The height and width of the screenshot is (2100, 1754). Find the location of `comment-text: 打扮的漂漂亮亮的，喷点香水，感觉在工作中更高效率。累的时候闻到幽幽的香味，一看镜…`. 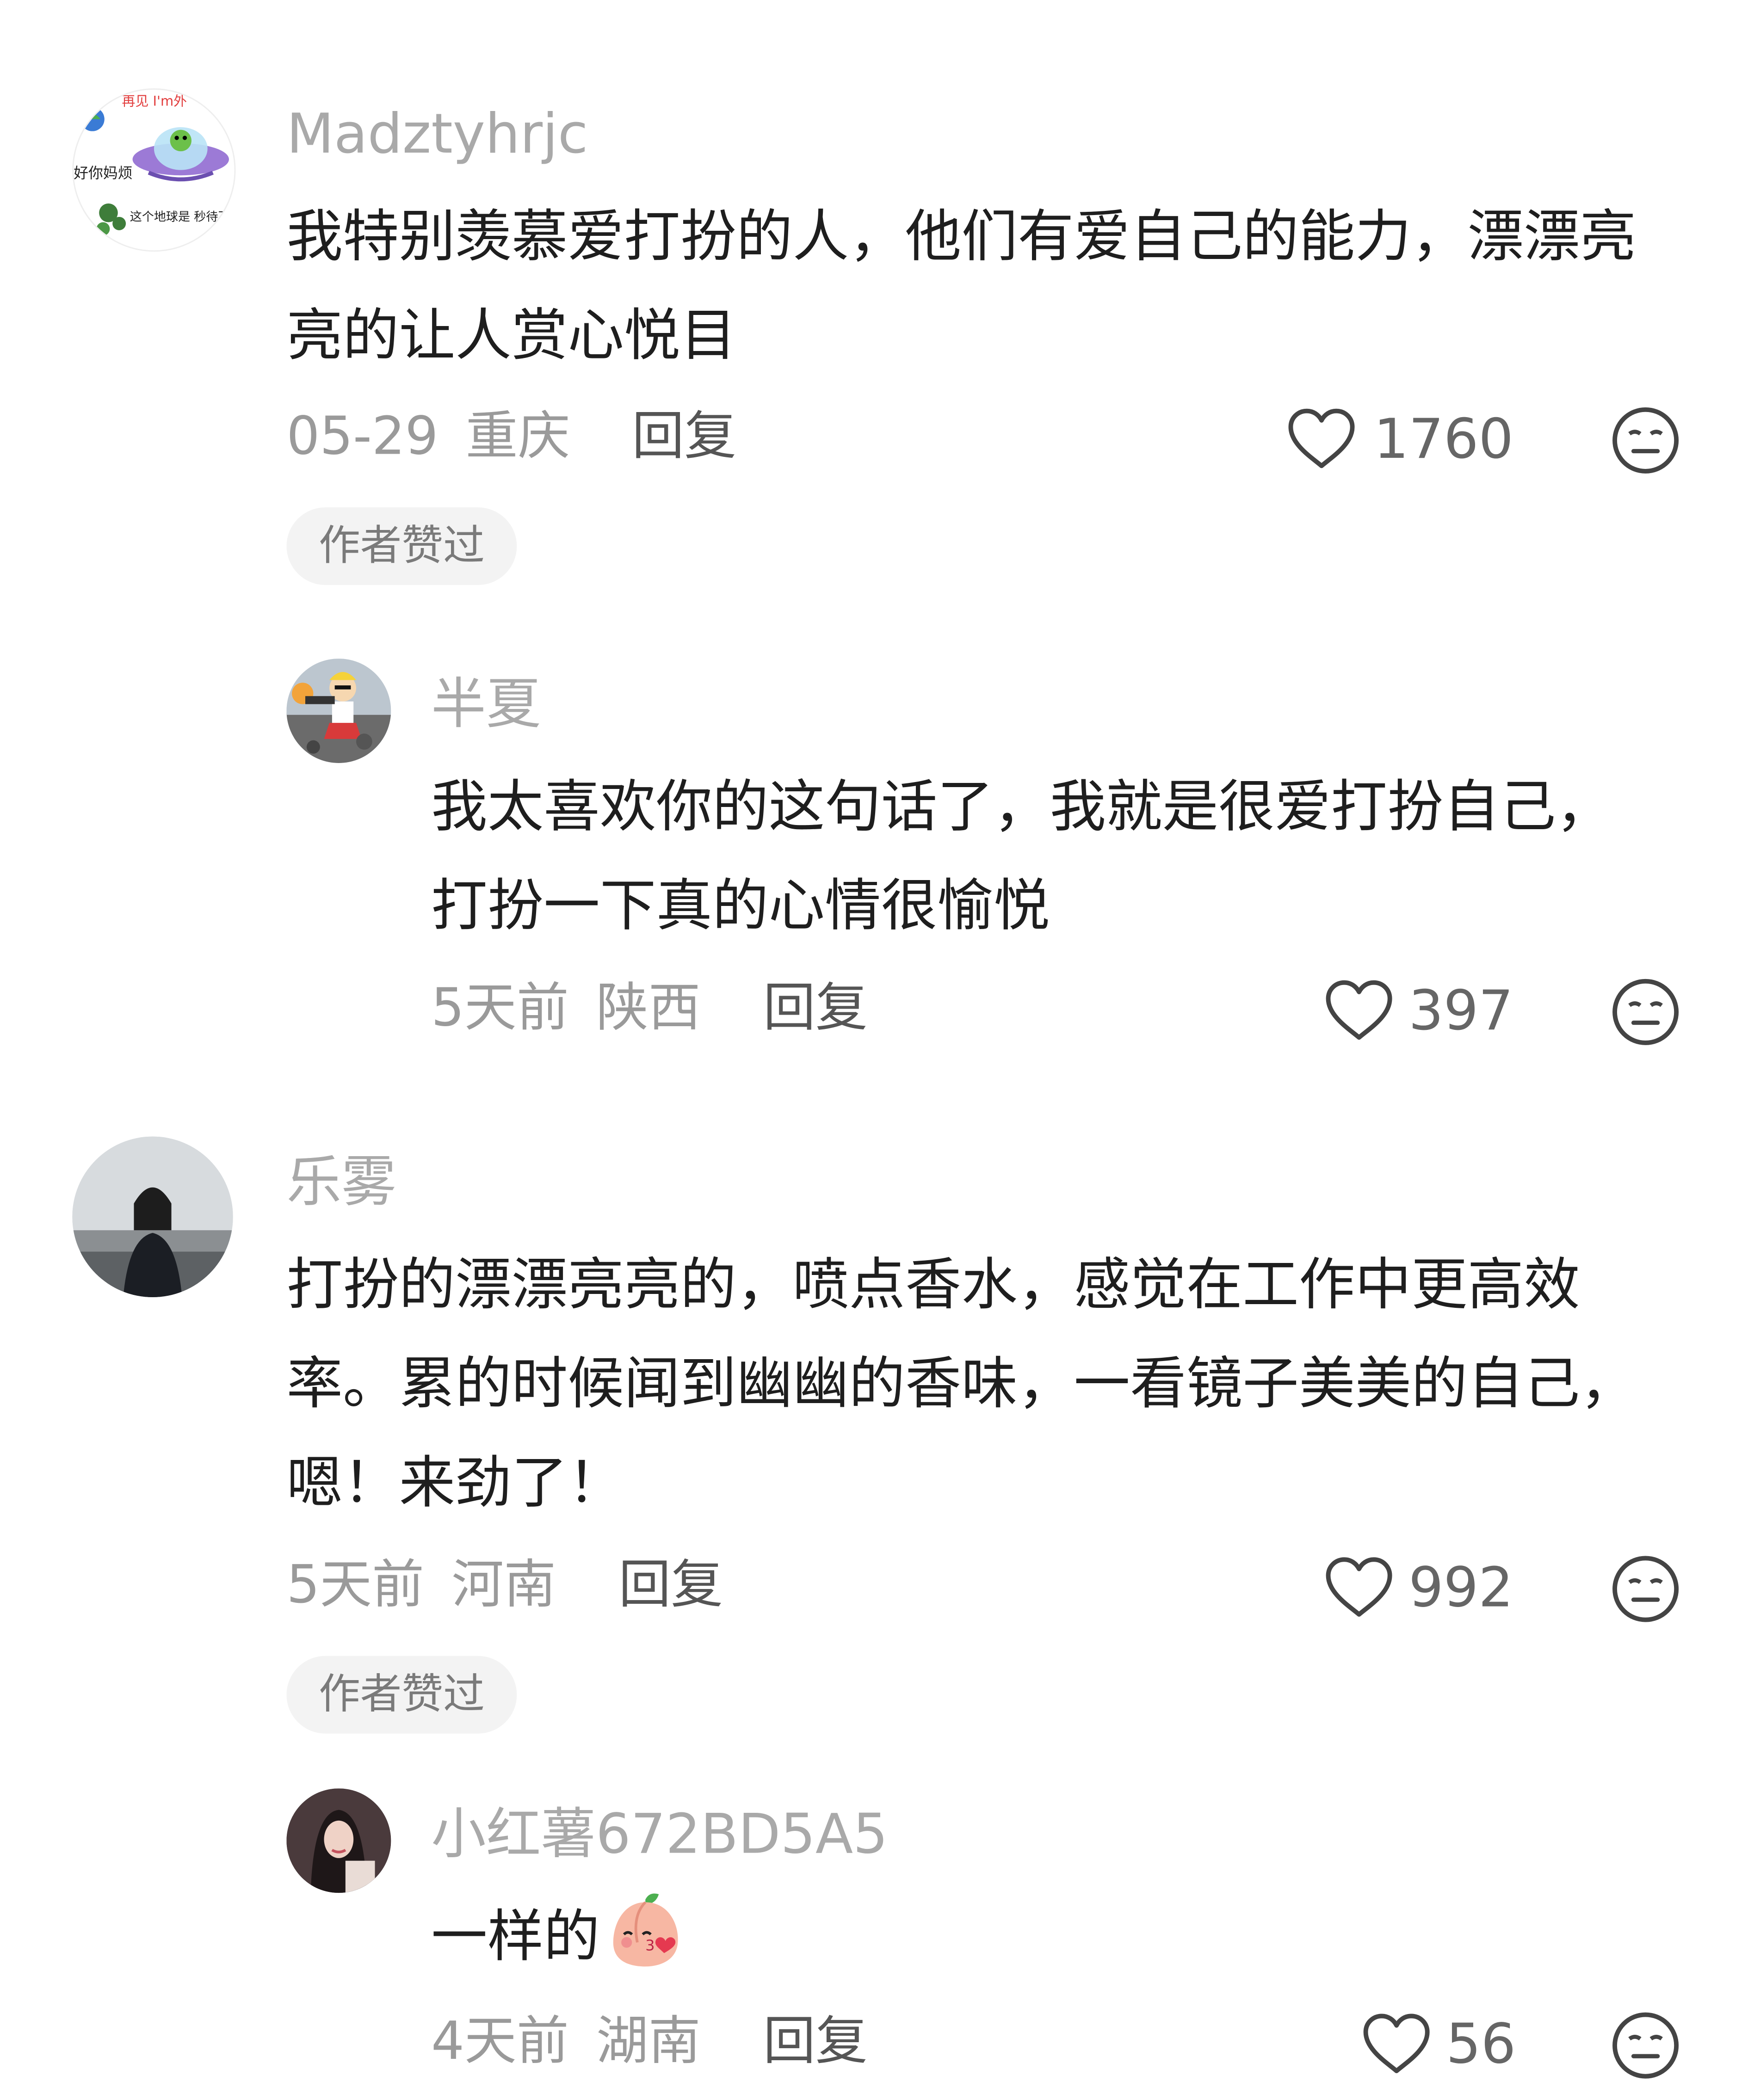

comment-text: 打扮的漂漂亮亮的，喷点香水，感觉在工作中更高效率。累的时候闻到幽幽的香味，一看镜… is located at coordinates (961, 1383).